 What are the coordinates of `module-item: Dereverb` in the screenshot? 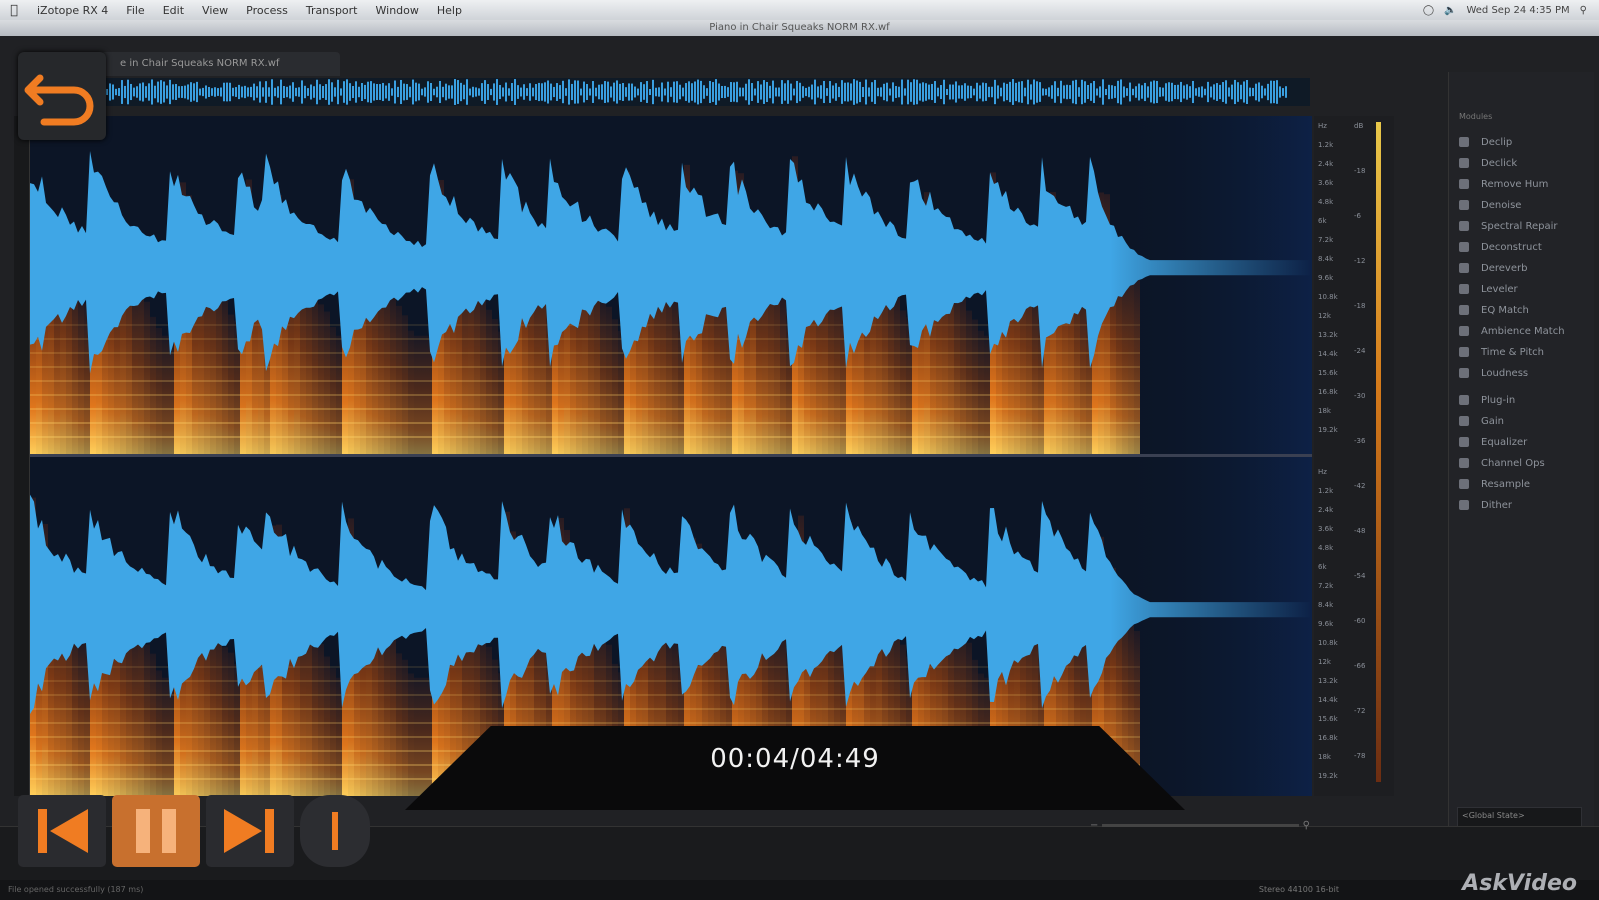 It's located at (1493, 268).